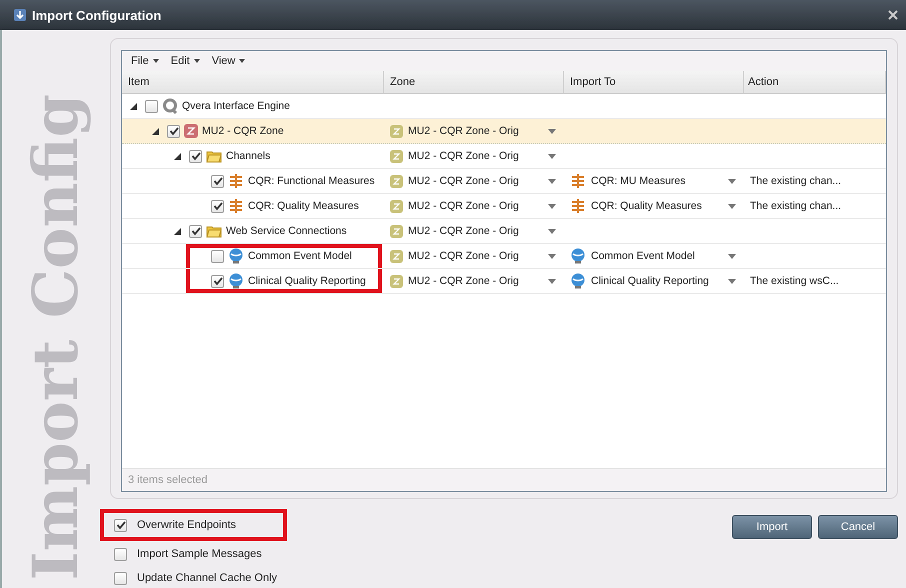 Image resolution: width=906 pixels, height=588 pixels. What do you see at coordinates (140, 61) in the screenshot?
I see `menu-item: File` at bounding box center [140, 61].